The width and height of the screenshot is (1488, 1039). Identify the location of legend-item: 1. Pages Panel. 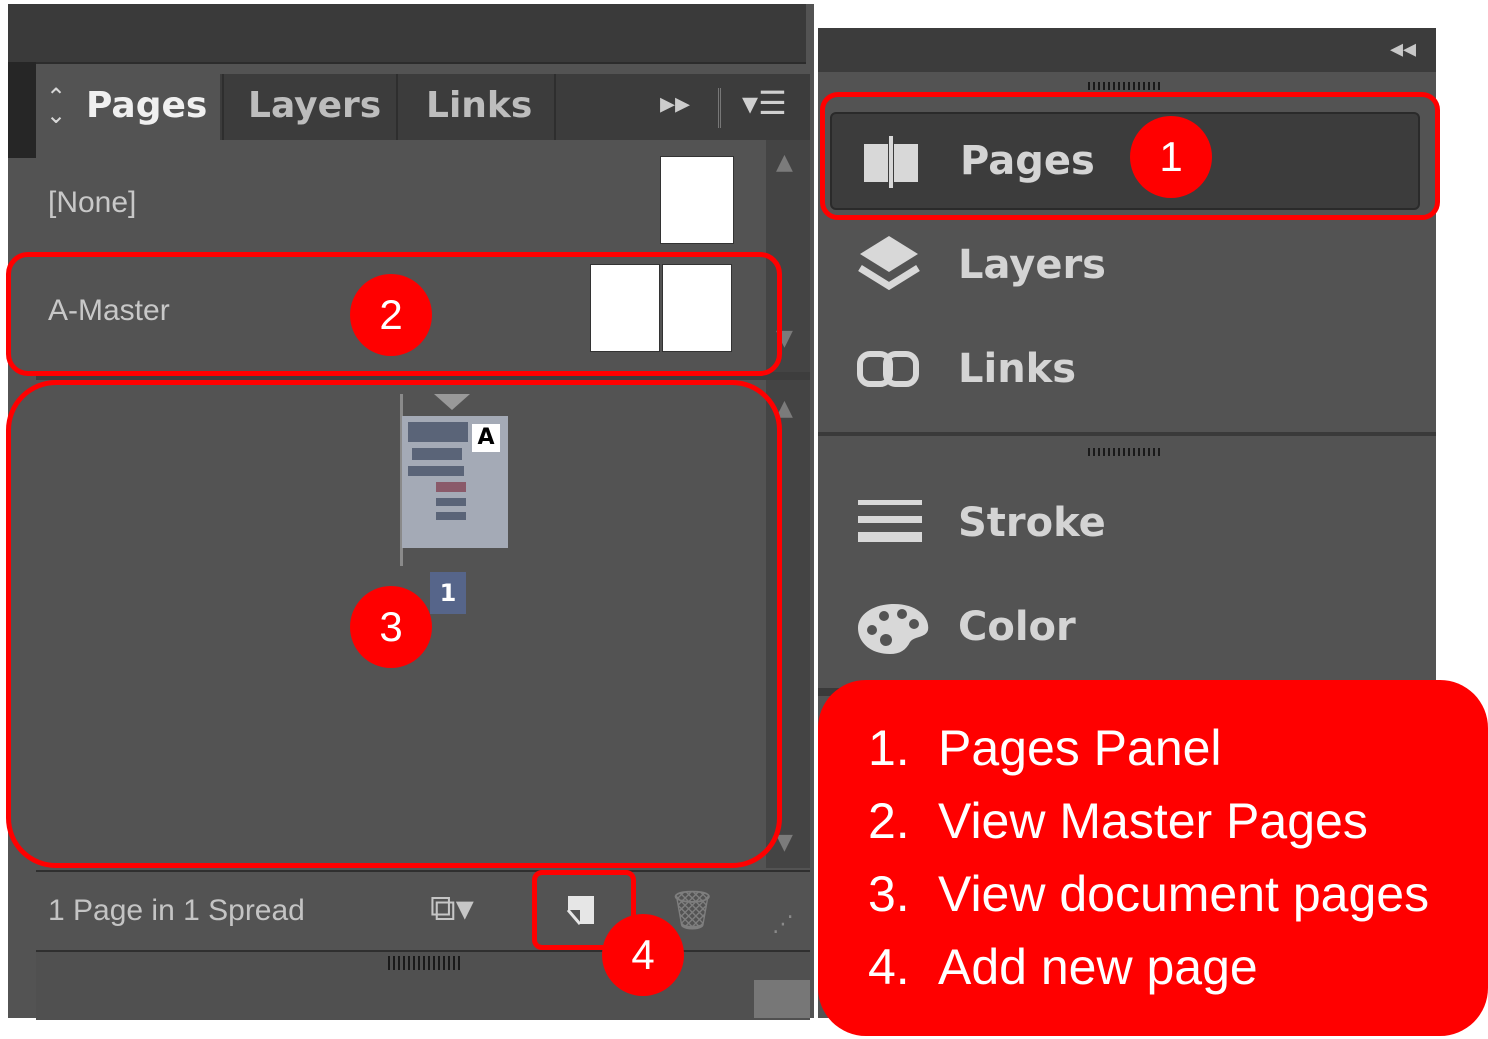
(1045, 748).